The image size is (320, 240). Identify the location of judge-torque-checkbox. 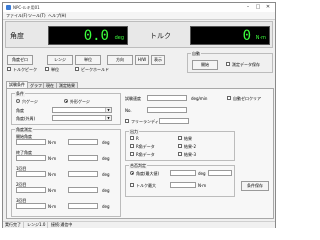
(132, 185).